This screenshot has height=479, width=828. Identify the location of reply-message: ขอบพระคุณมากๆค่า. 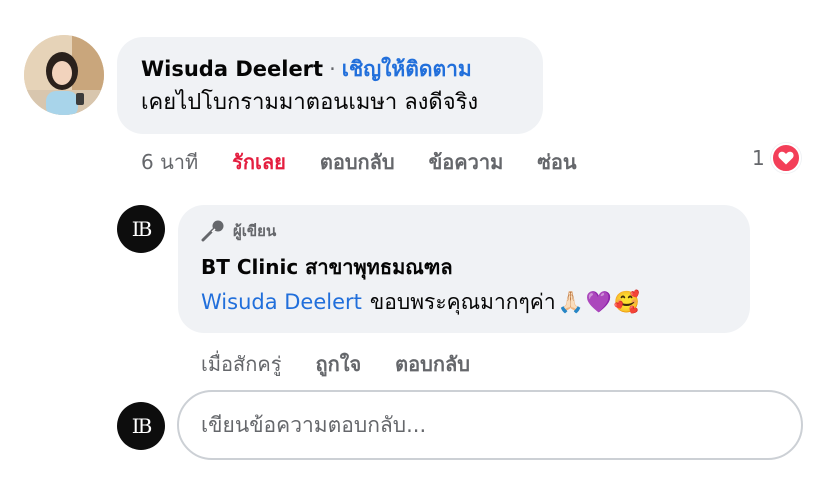
(462, 302).